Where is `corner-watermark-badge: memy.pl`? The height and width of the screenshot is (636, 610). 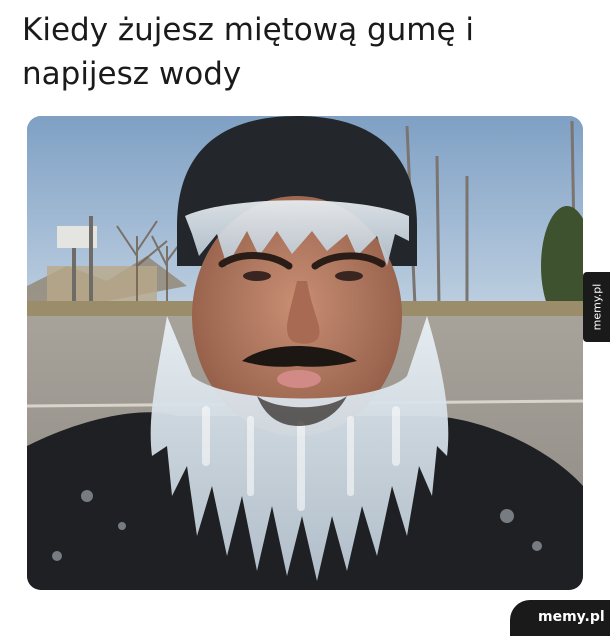
corner-watermark-badge: memy.pl is located at coordinates (560, 618).